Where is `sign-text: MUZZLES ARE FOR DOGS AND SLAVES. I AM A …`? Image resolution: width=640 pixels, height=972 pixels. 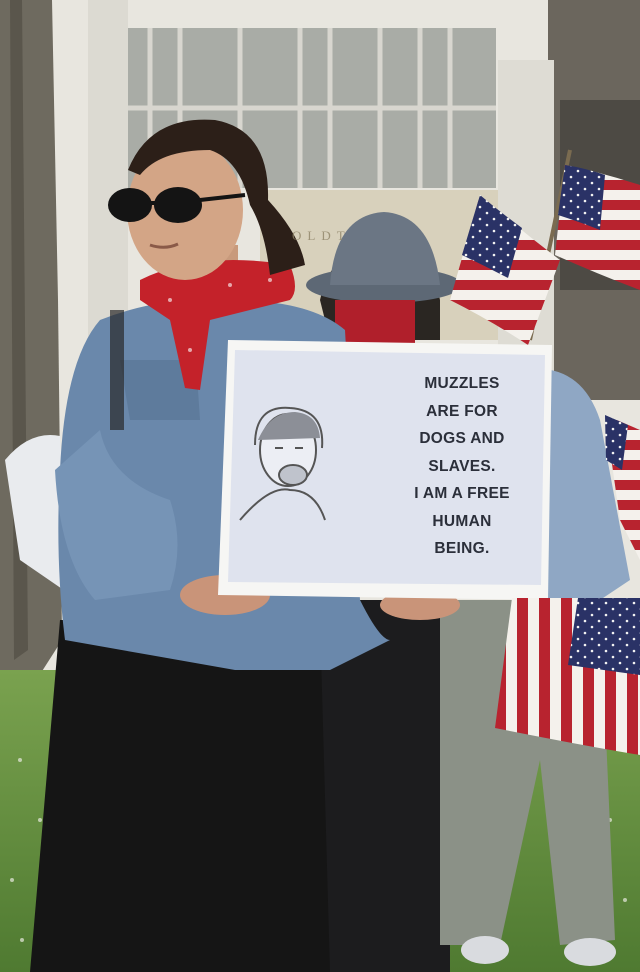
sign-text: MUZZLES ARE FOR DOGS AND SLAVES. I AM A … is located at coordinates (462, 466).